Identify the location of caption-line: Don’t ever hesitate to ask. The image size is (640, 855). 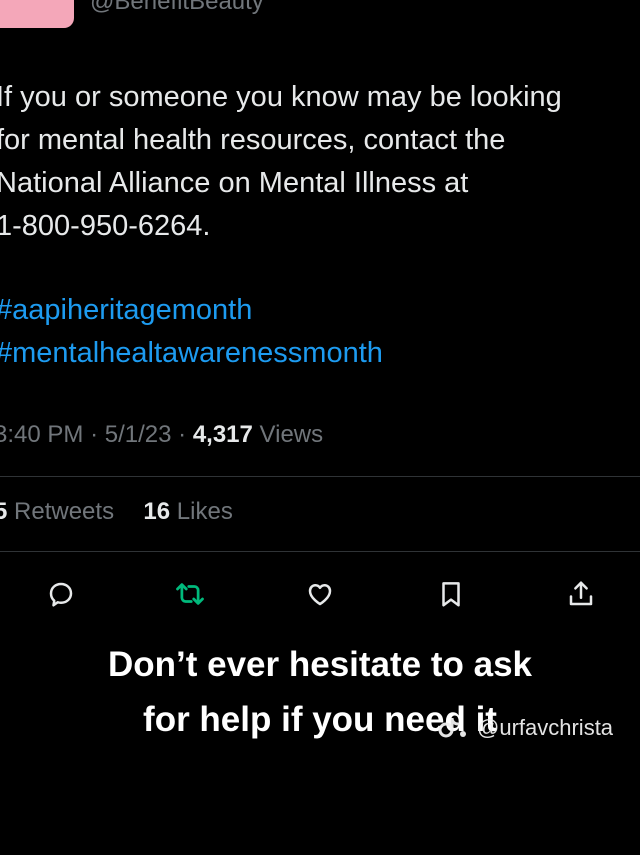
(320, 664).